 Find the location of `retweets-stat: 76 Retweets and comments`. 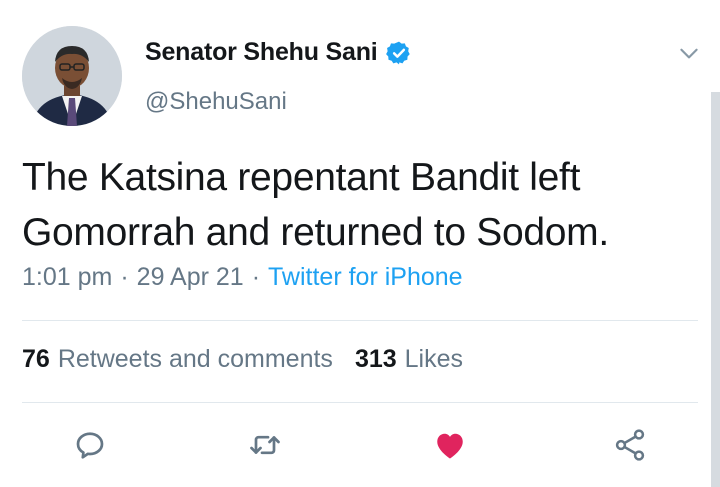

retweets-stat: 76 Retweets and comments is located at coordinates (177, 359).